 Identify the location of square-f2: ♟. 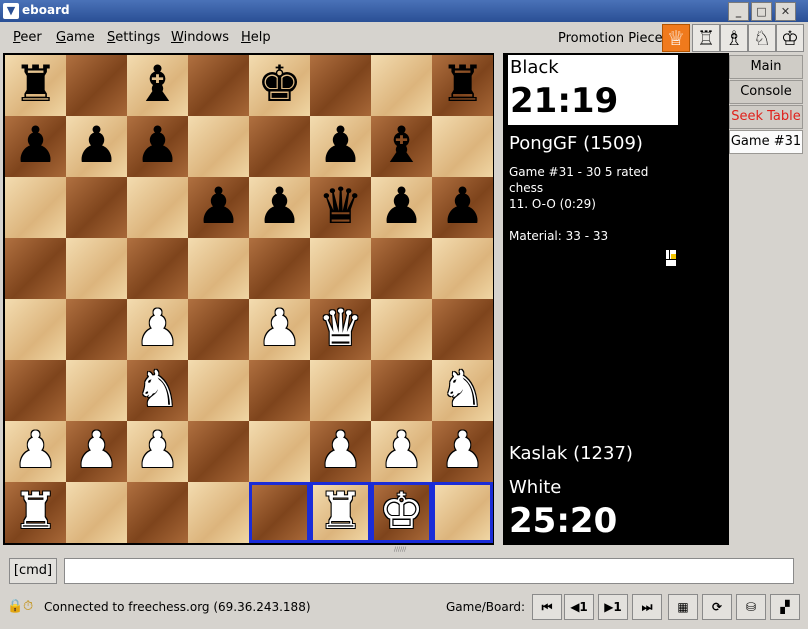
(340, 451).